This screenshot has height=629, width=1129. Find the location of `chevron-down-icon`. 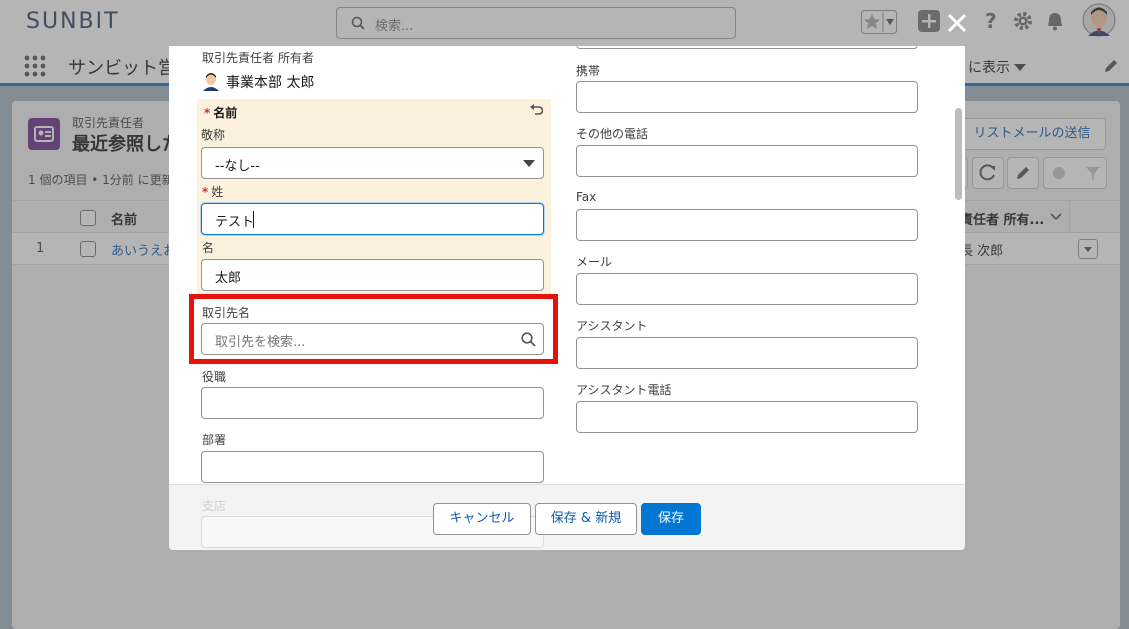

chevron-down-icon is located at coordinates (529, 163).